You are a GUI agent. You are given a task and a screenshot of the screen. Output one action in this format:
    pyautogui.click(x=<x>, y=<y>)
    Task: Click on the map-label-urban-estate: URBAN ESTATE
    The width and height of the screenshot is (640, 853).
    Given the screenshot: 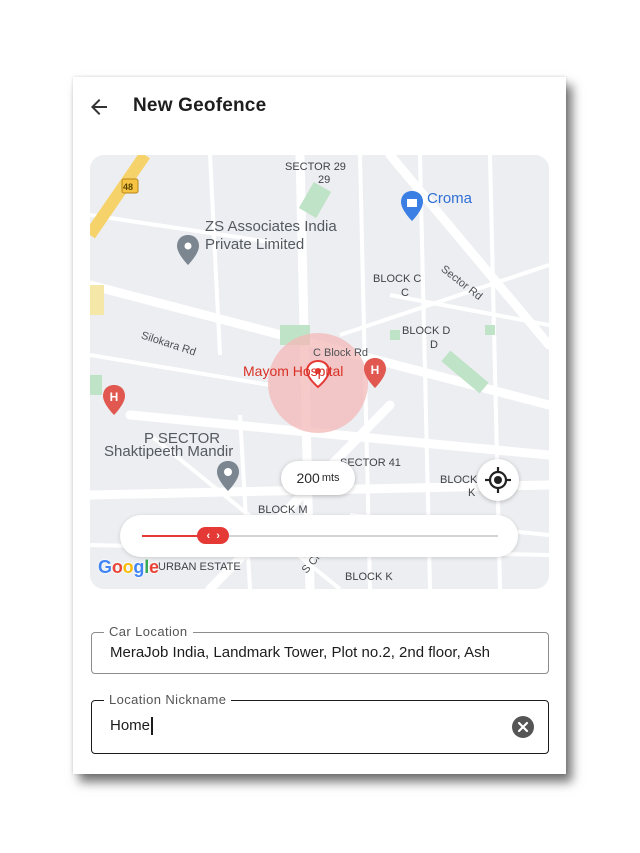 What is the action you would take?
    pyautogui.click(x=199, y=567)
    